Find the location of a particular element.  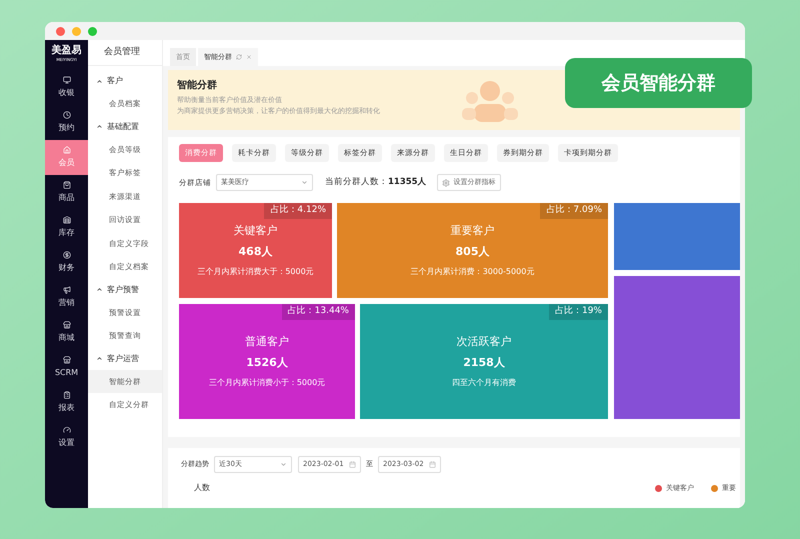

segment-name: 重要客户 is located at coordinates (472, 231).